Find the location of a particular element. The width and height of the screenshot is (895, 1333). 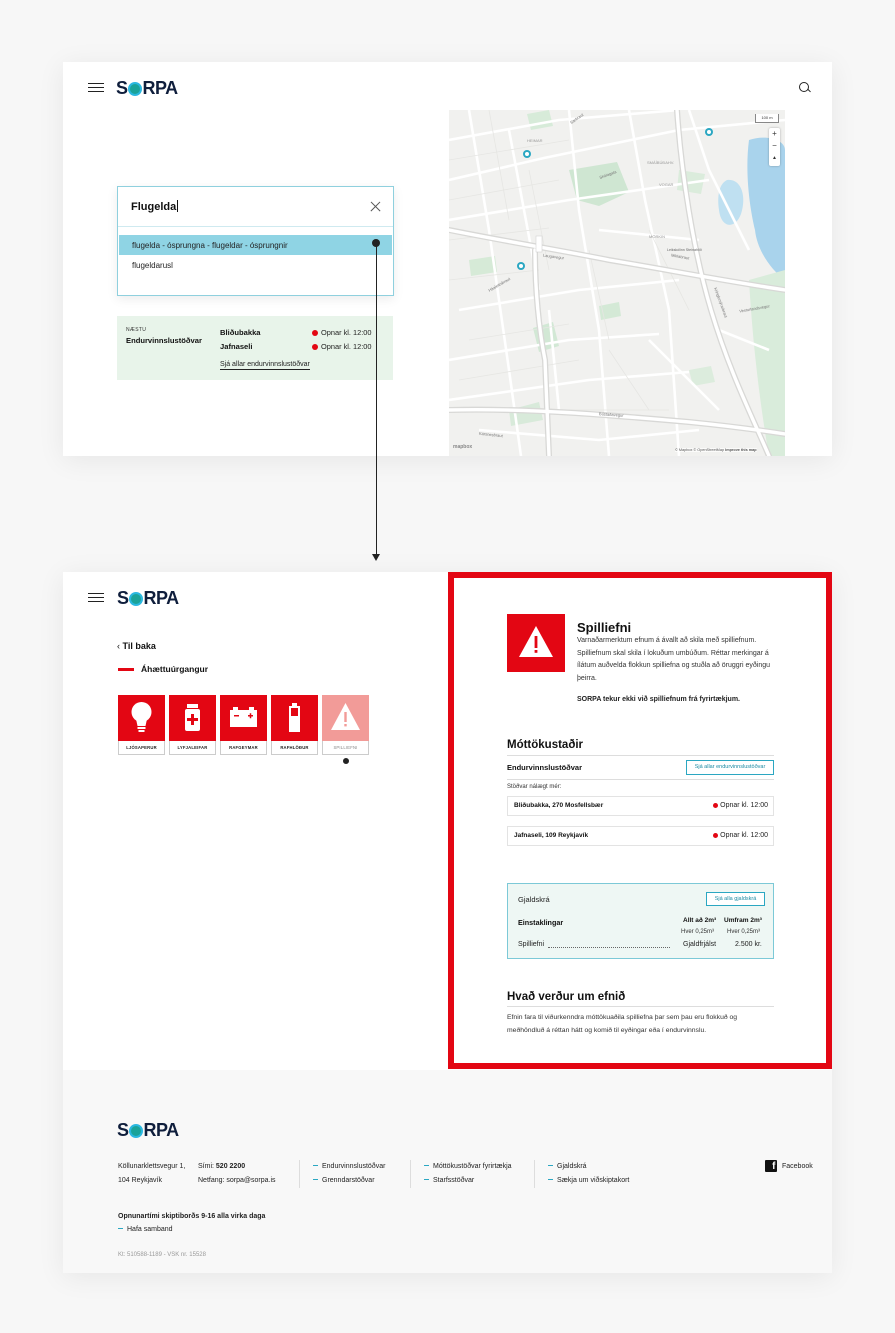

tile-spilliefni: SPILLIEFNI is located at coordinates (345, 725).